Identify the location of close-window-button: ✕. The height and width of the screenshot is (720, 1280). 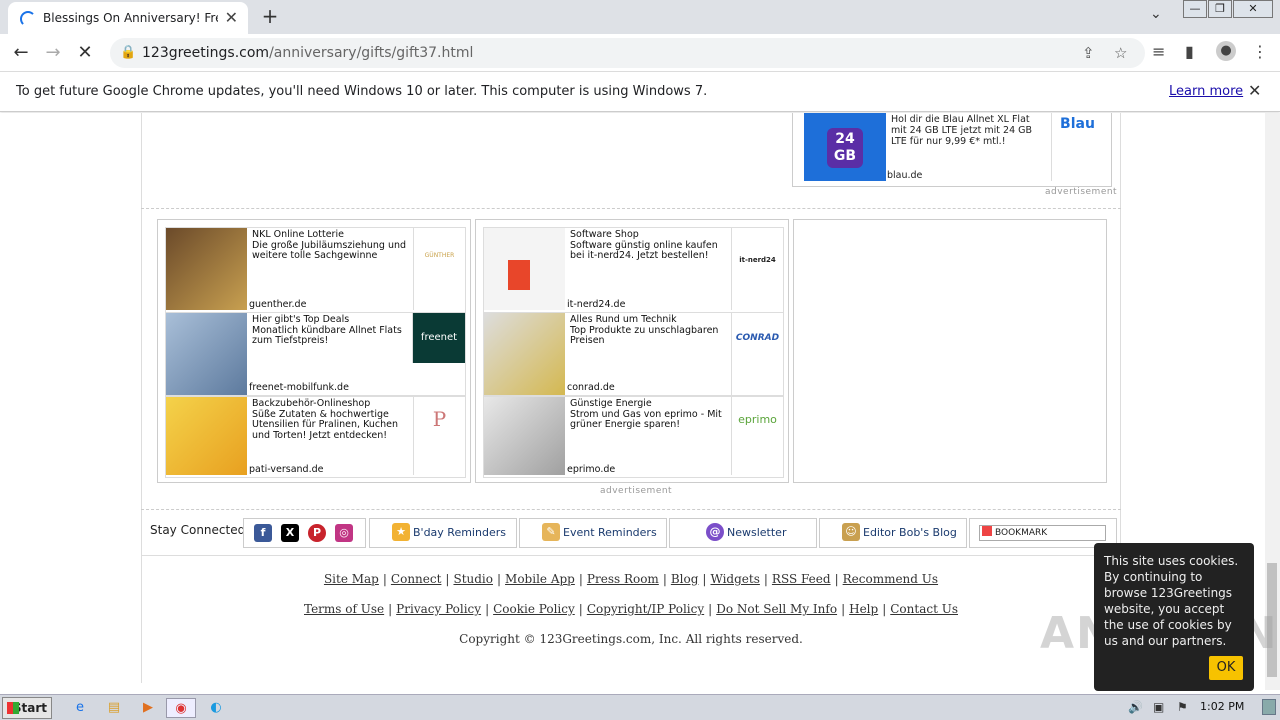
(1253, 9).